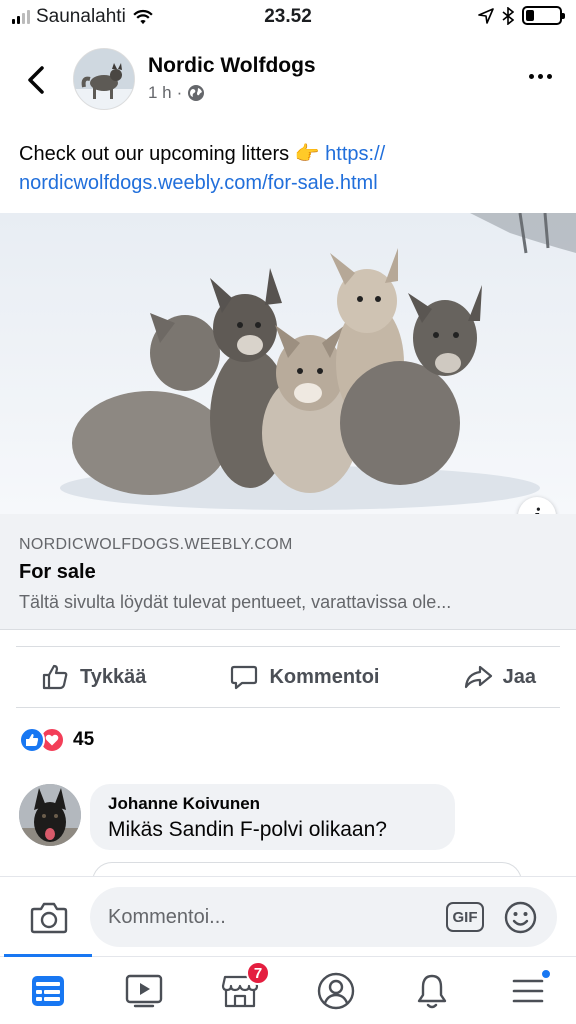  What do you see at coordinates (508, 15) in the screenshot?
I see `bluetooth-icon` at bounding box center [508, 15].